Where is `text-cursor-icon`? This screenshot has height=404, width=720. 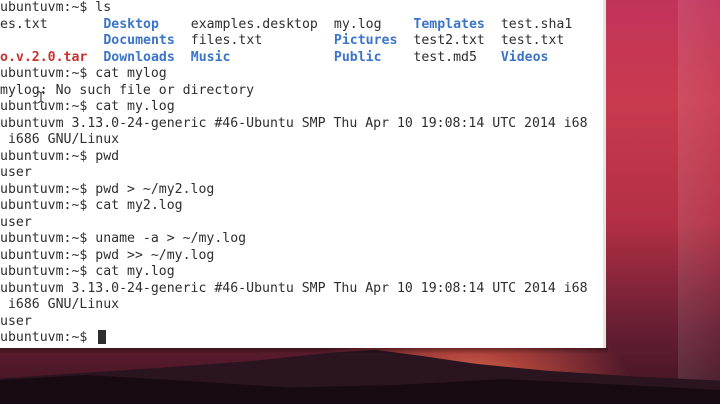 text-cursor-icon is located at coordinates (41, 97).